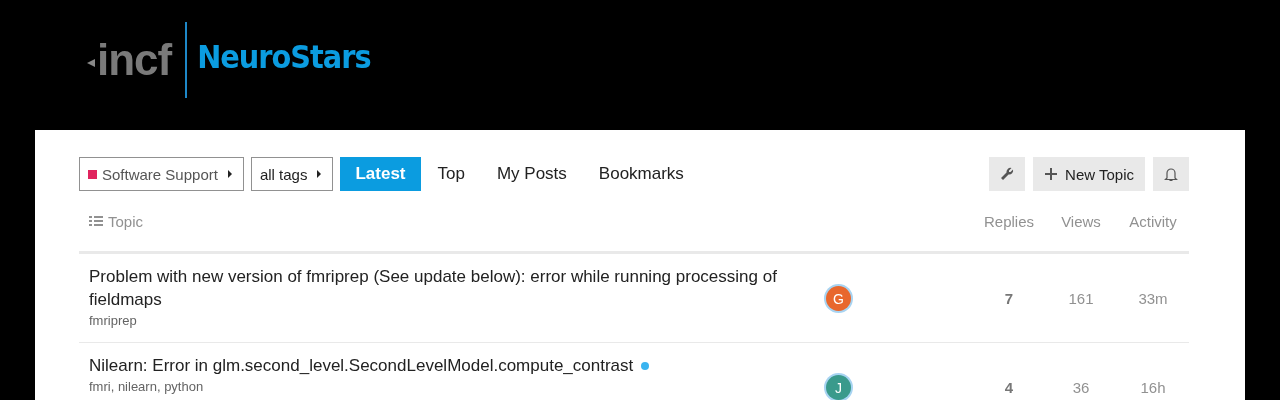 Image resolution: width=1280 pixels, height=400 pixels. I want to click on activity-time: 16h, so click(1153, 387).